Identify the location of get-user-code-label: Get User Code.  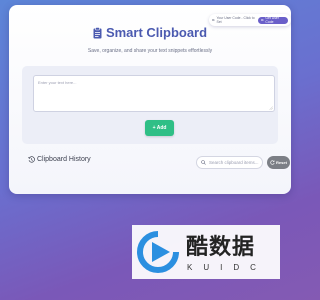
(272, 20).